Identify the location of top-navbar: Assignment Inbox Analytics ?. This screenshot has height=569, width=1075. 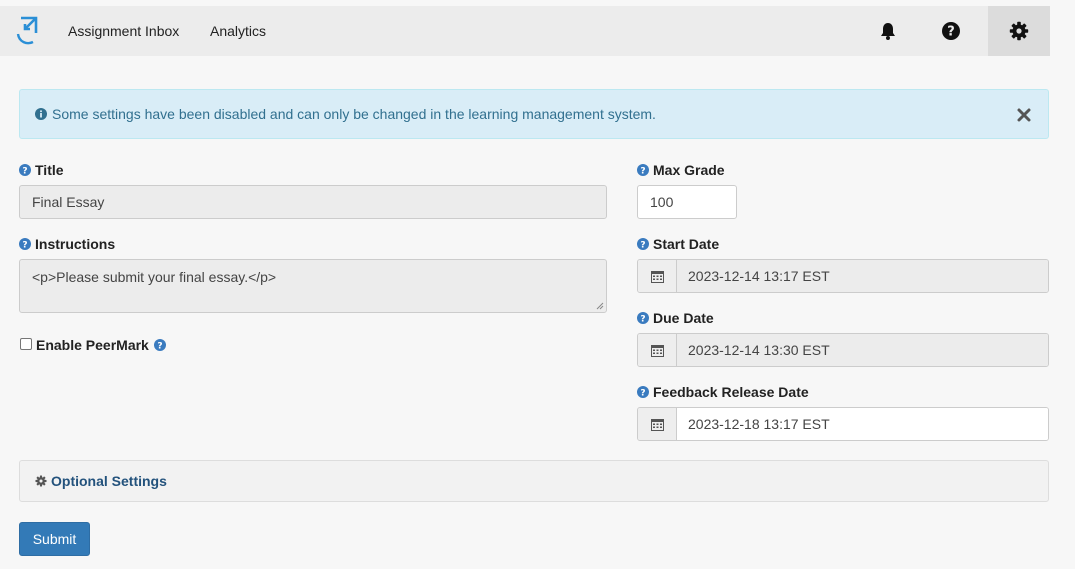
(525, 31).